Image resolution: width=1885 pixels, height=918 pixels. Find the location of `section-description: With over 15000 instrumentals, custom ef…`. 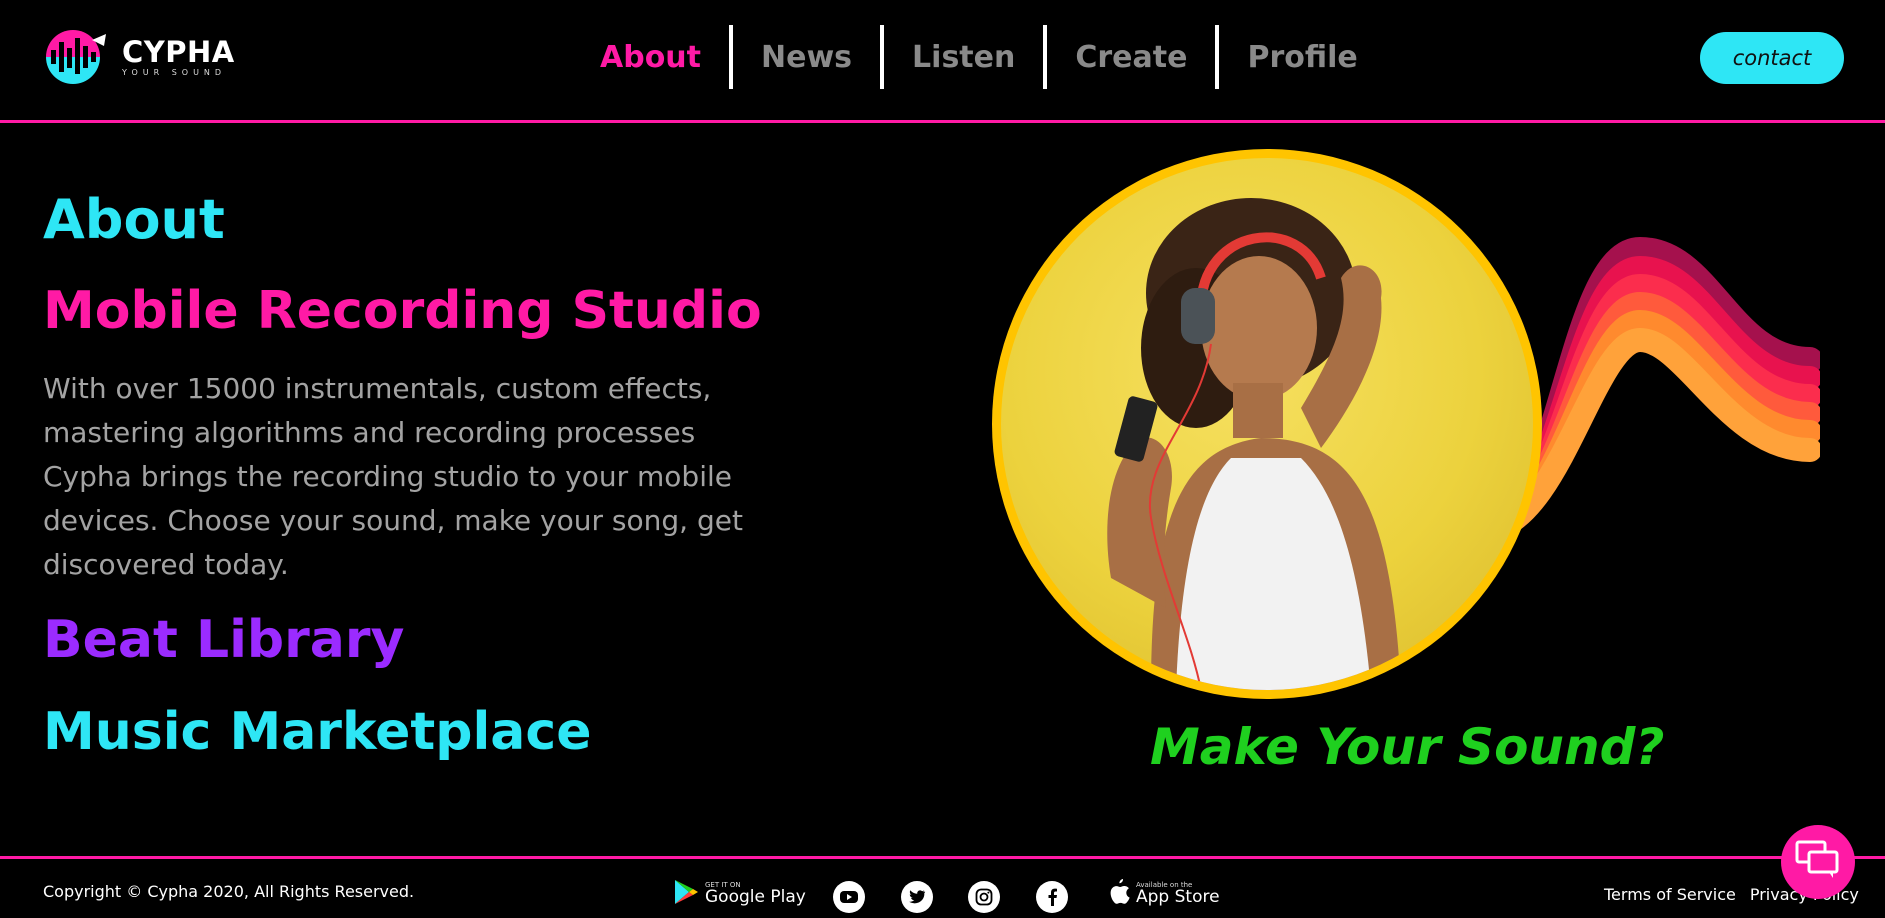

section-description: With over 15000 instrumentals, custom ef… is located at coordinates (393, 476).